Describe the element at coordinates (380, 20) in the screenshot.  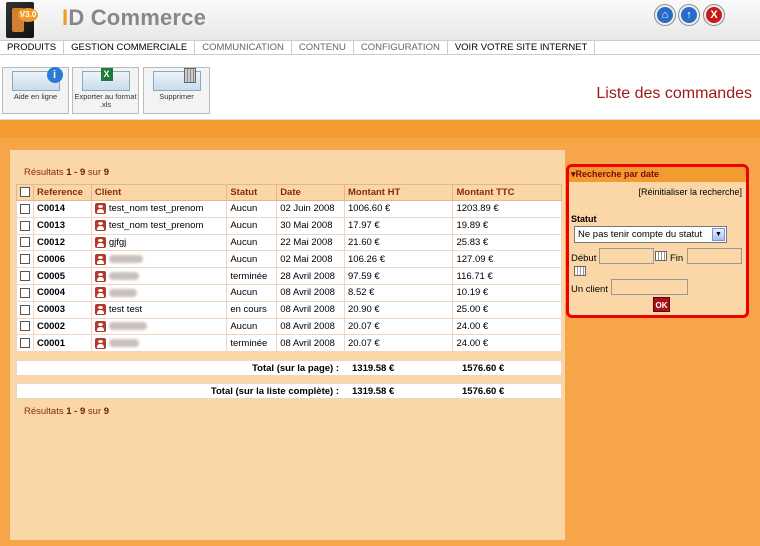
I see `app-header: V3.0 ID Commerce ⌂ ↑ X` at that location.